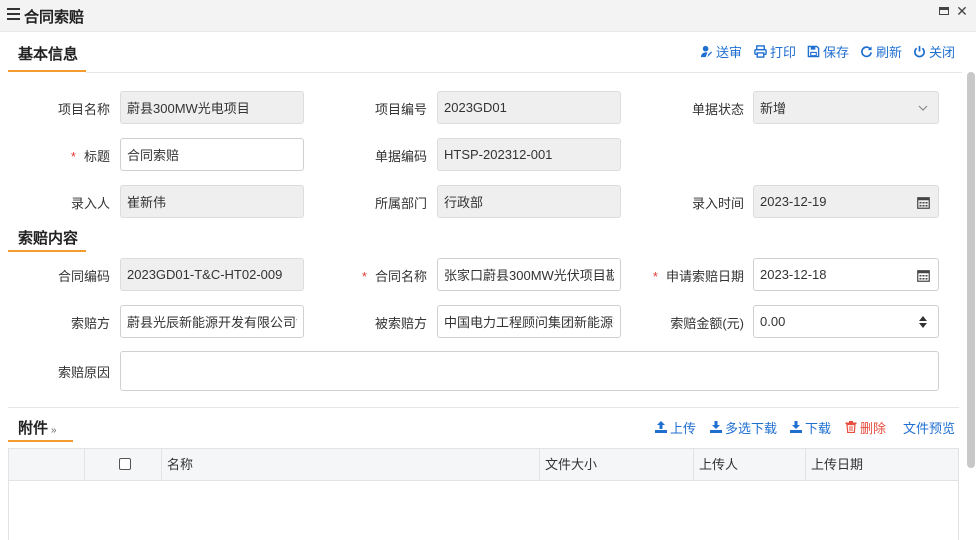 This screenshot has height=540, width=976. I want to click on delete-button: 删除, so click(865, 427).